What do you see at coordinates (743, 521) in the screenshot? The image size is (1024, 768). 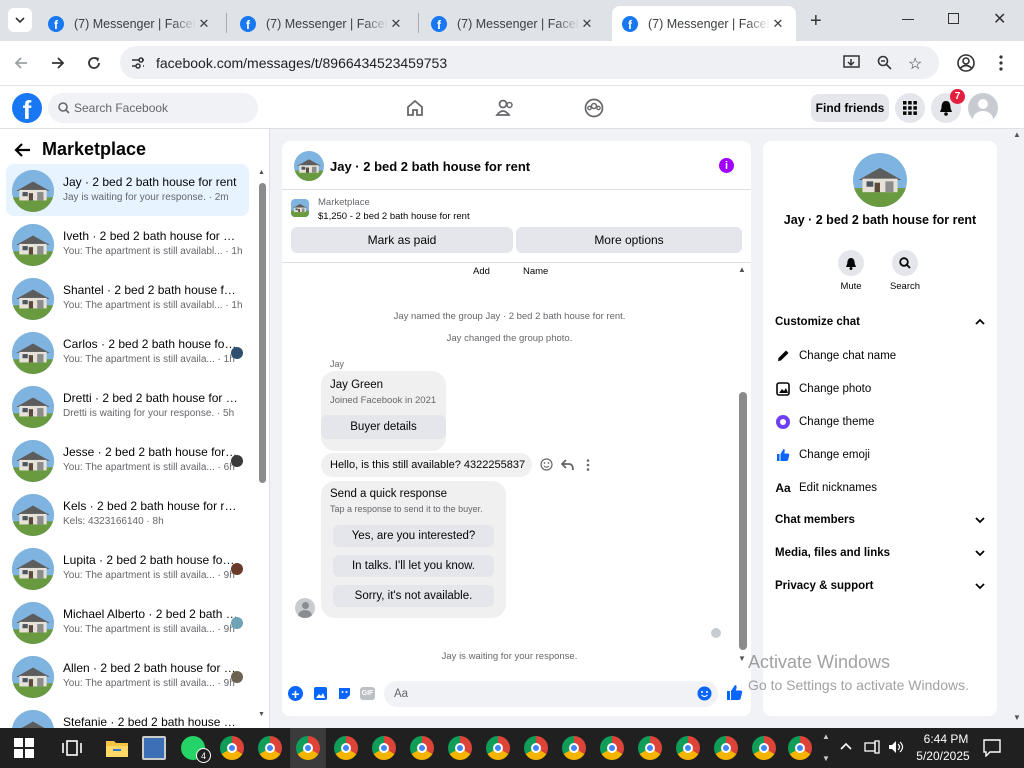 I see `chat-scrollbar-thumb` at bounding box center [743, 521].